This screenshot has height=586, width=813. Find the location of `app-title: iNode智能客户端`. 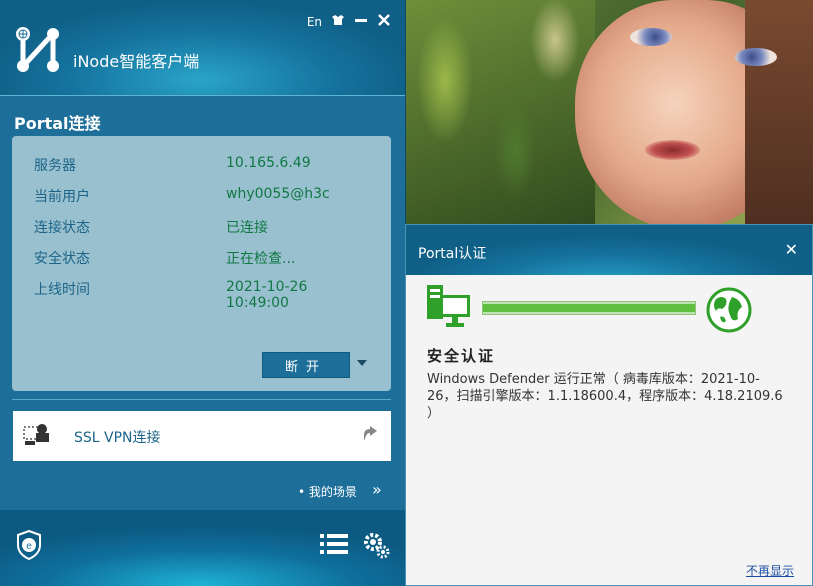

app-title: iNode智能客户端 is located at coordinates (136, 61).